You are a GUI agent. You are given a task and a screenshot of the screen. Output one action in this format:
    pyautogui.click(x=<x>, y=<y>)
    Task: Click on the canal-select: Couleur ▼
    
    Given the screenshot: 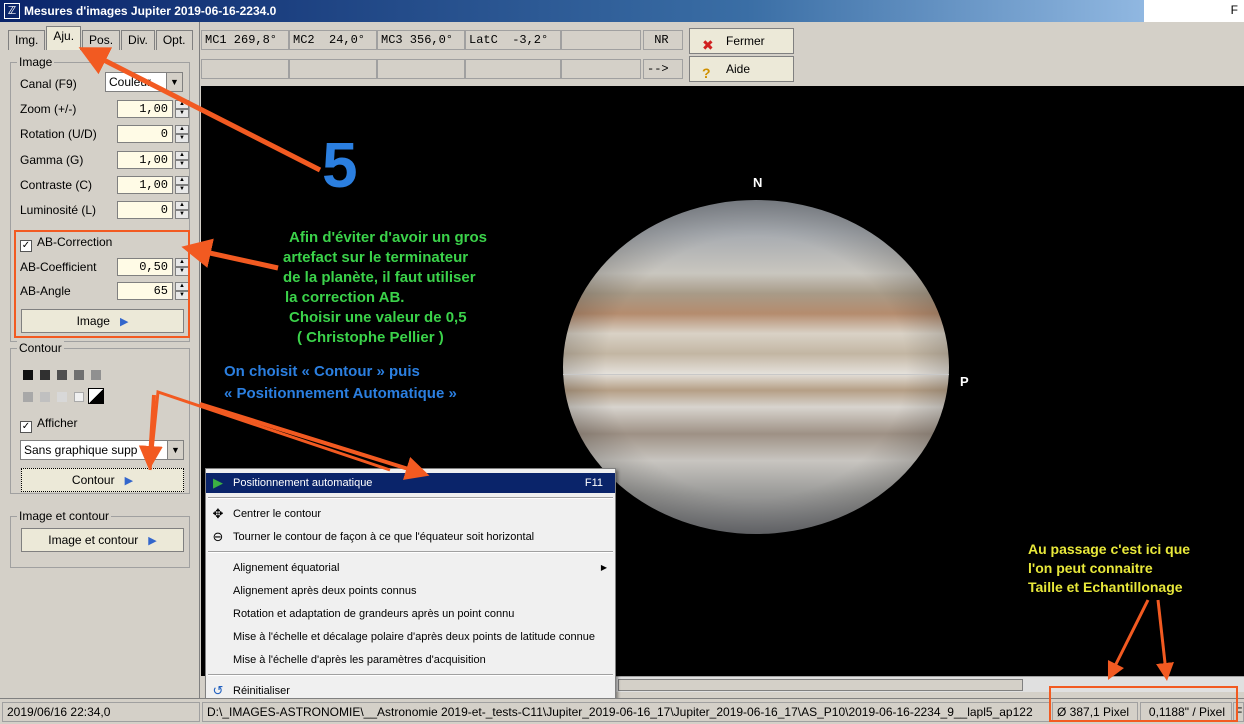 What is the action you would take?
    pyautogui.click(x=144, y=82)
    